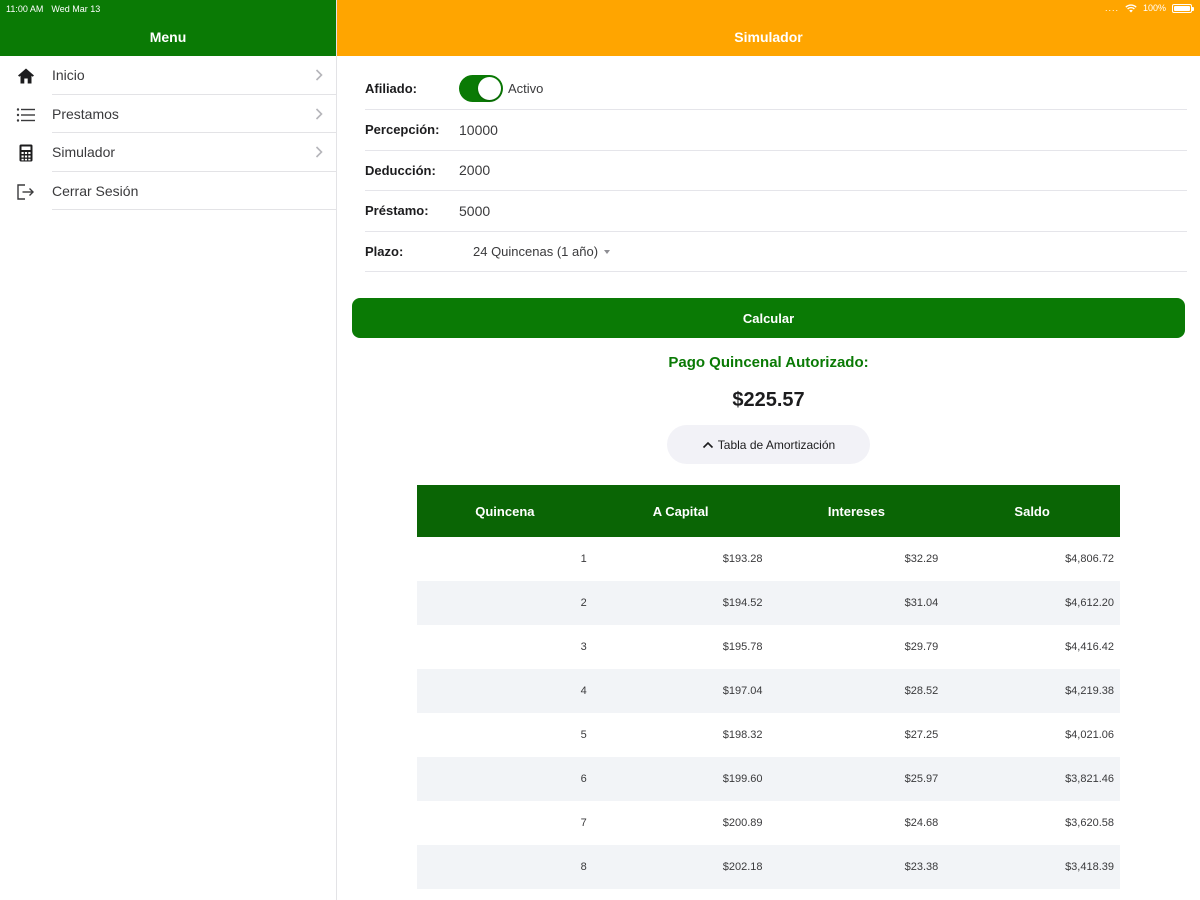 Image resolution: width=1200 pixels, height=900 pixels. I want to click on table-cell: $193.28, so click(742, 559).